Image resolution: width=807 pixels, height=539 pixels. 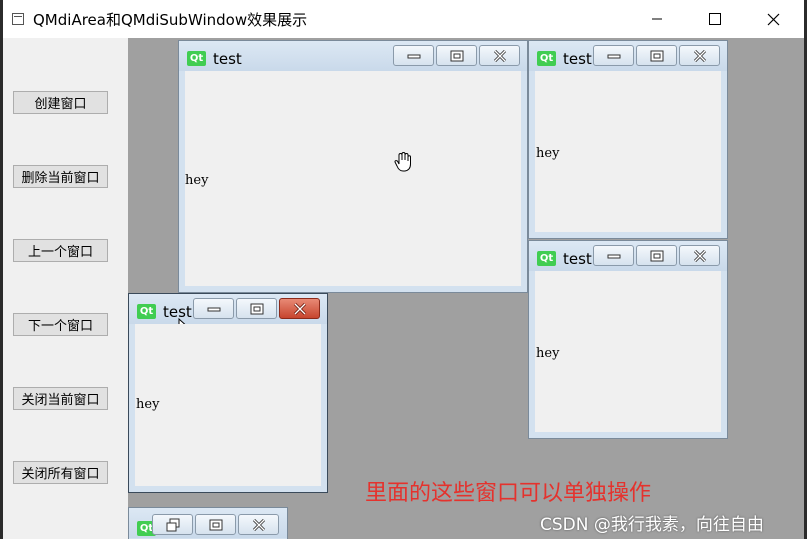 I want to click on restore-icon, so click(x=172, y=524).